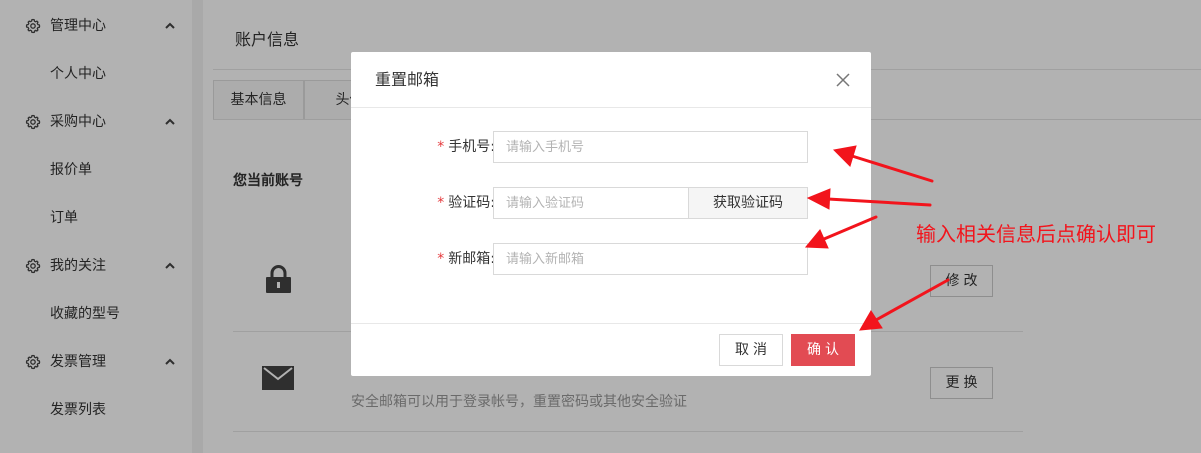  I want to click on code-label-text: 验证码:, so click(471, 203).